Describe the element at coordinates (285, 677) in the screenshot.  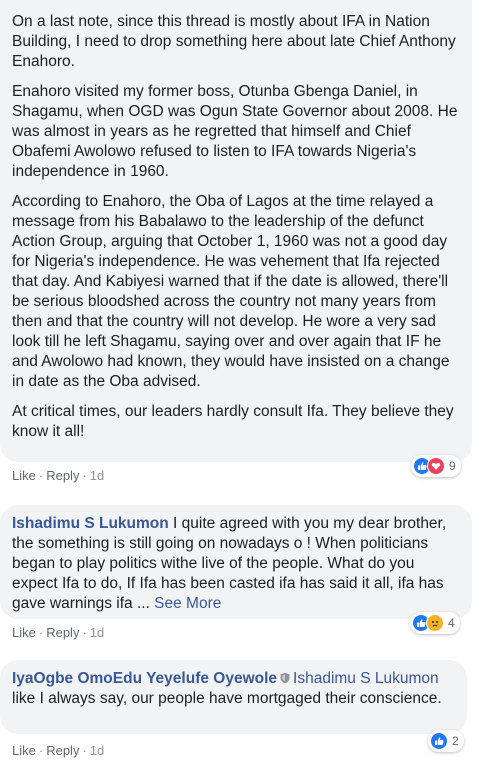
I see `shield-icon` at that location.